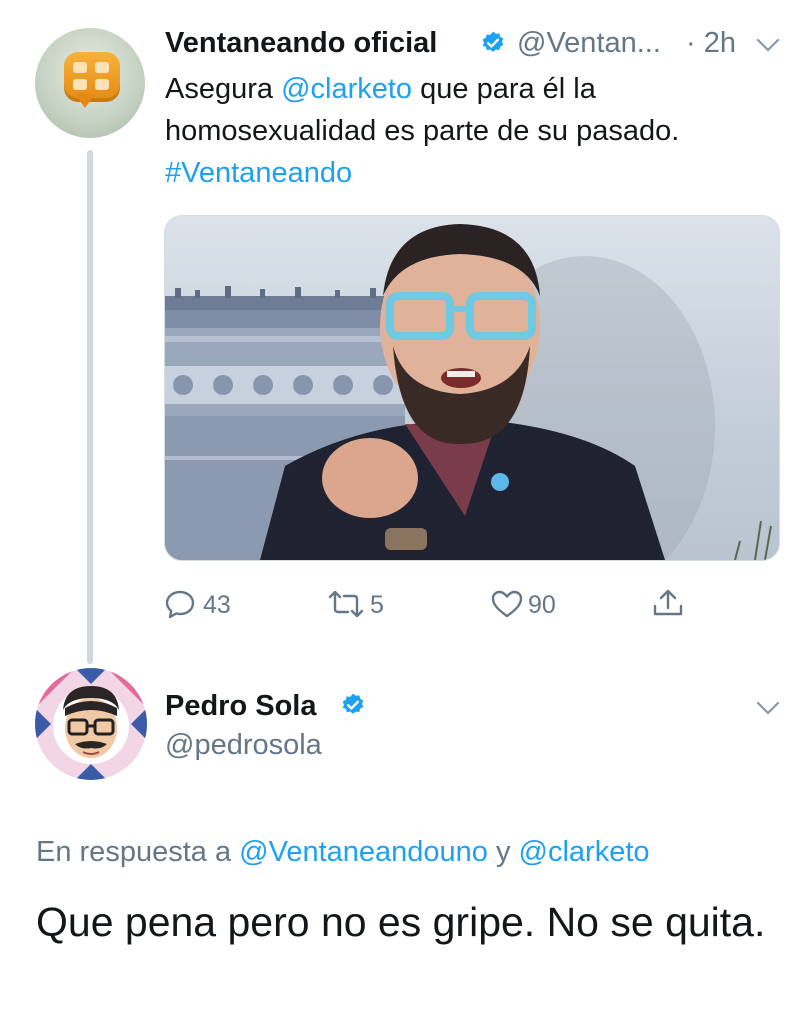 The image size is (812, 1024). I want to click on share-icon, so click(668, 603).